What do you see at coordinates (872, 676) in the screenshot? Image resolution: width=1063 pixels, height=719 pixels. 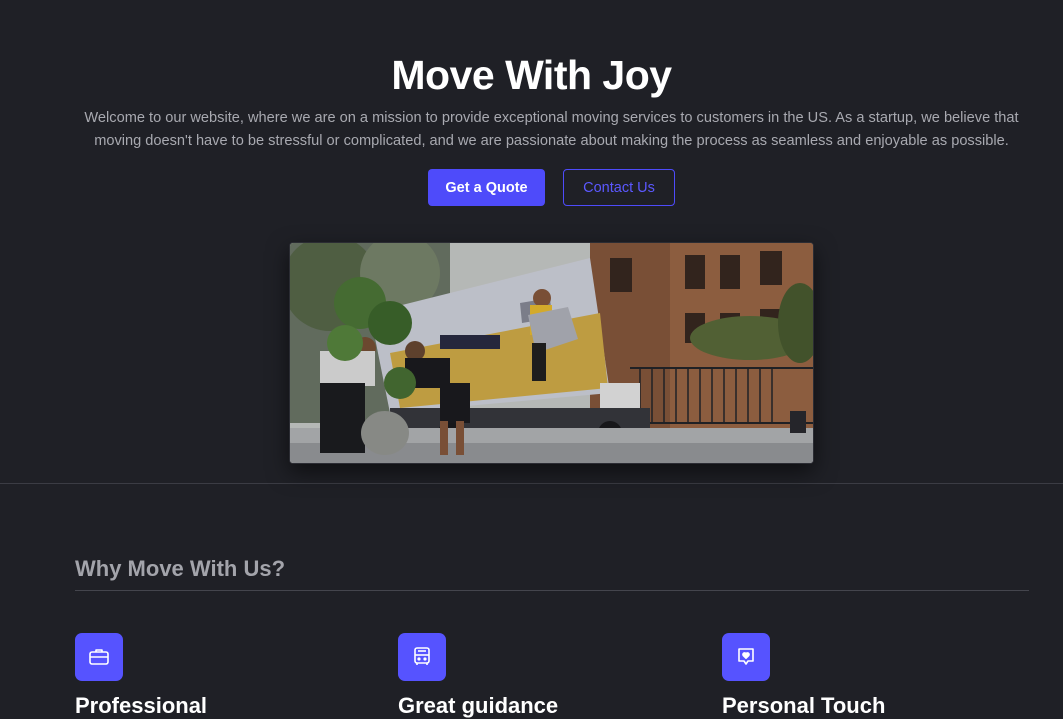 I see `feature-personal-touch: Personal Touch` at bounding box center [872, 676].